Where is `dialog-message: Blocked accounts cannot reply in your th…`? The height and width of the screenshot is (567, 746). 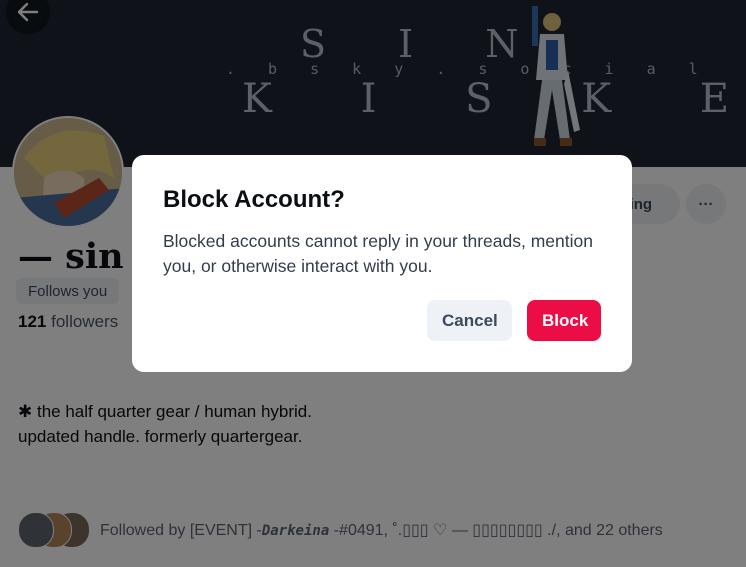
dialog-message: Blocked accounts cannot reply in your th… is located at coordinates (378, 253).